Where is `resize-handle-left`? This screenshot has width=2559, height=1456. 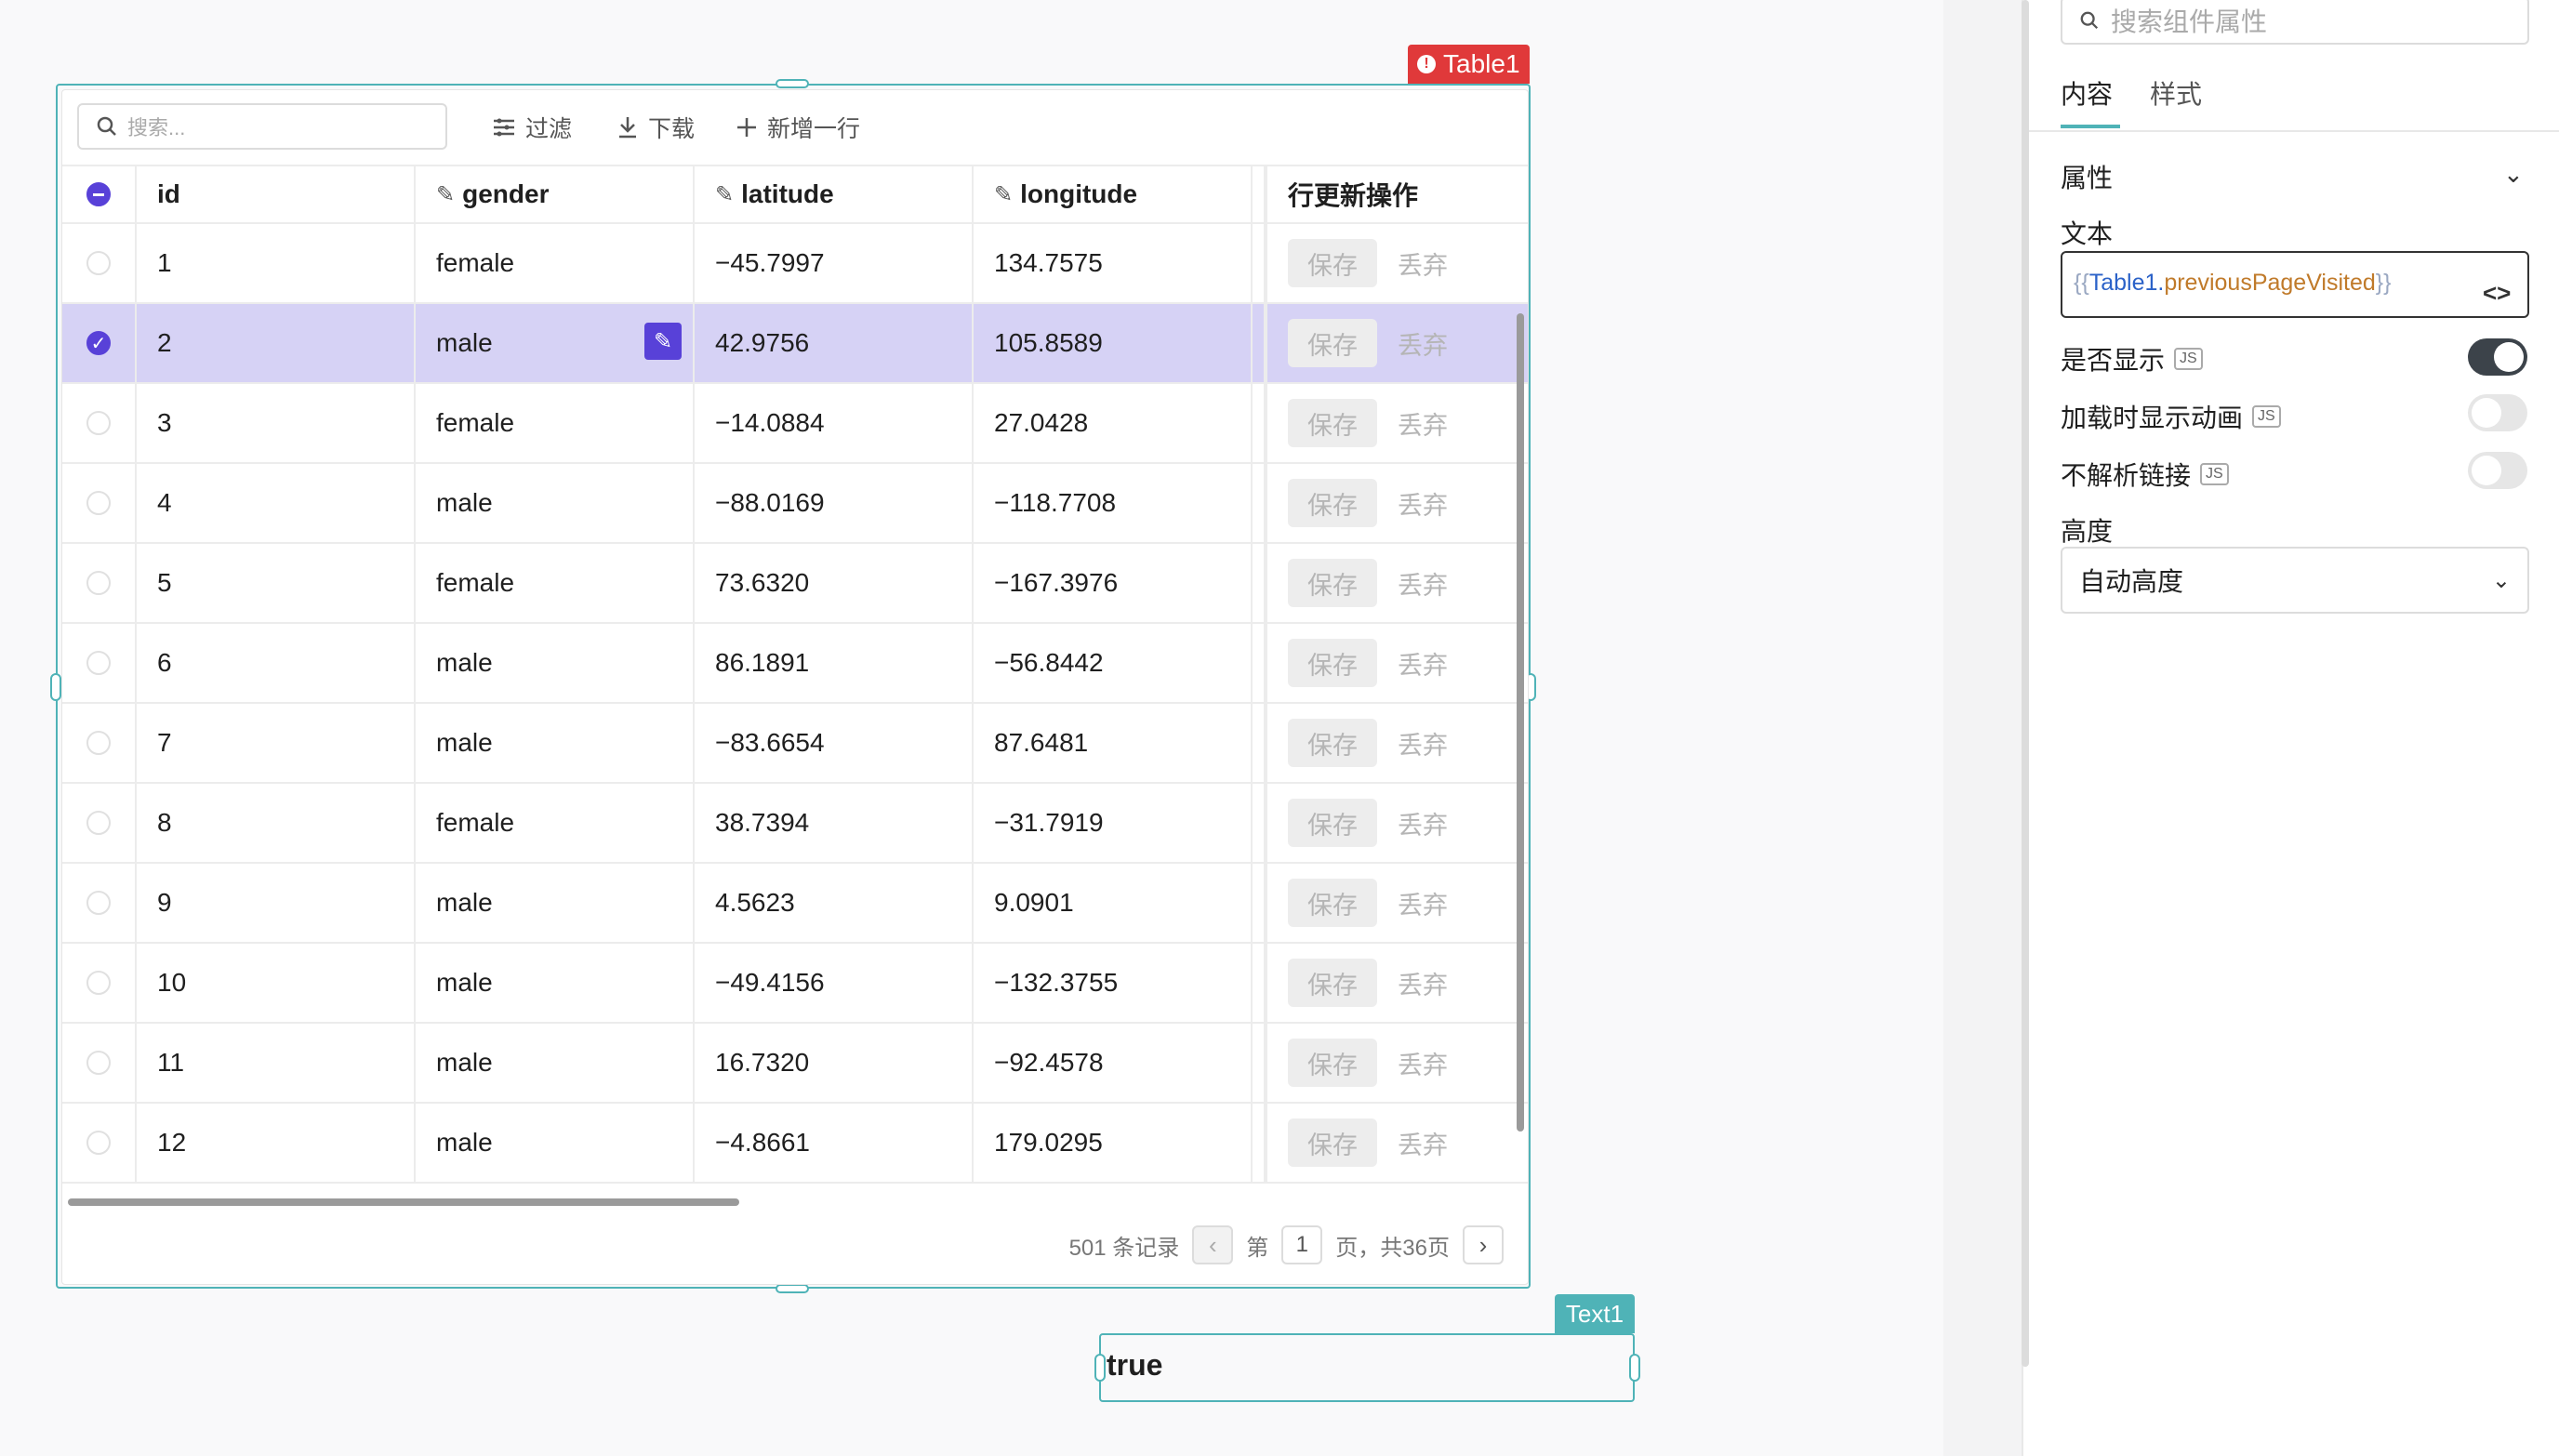
resize-handle-left is located at coordinates (55, 687).